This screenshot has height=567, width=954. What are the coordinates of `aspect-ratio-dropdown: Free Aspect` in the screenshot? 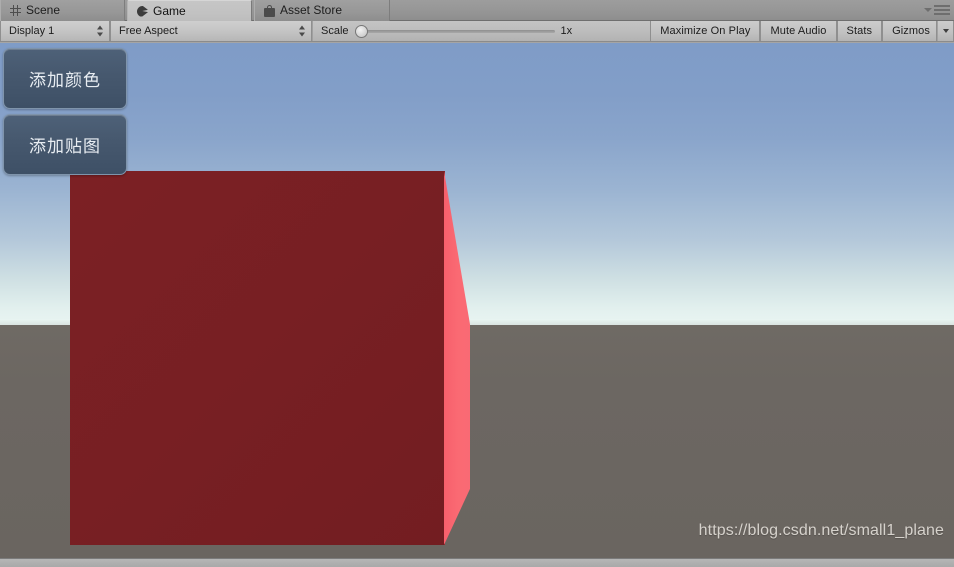 It's located at (211, 31).